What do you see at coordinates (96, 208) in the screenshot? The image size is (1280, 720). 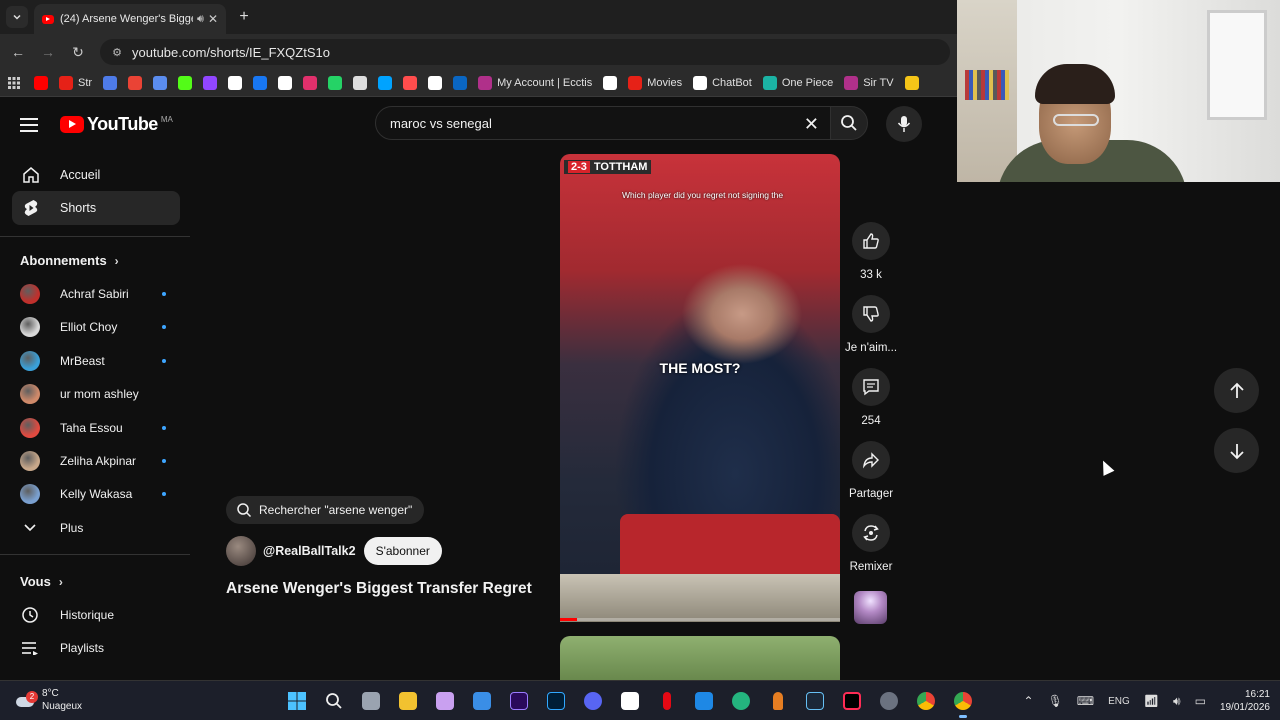 I see `sidebar-item-shorts: Shorts` at bounding box center [96, 208].